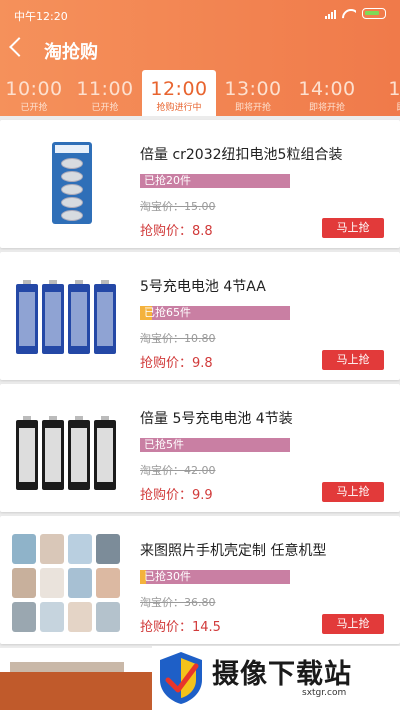 The height and width of the screenshot is (710, 400). Describe the element at coordinates (67, 184) in the screenshot. I see `coin-cell-pack-image` at that location.